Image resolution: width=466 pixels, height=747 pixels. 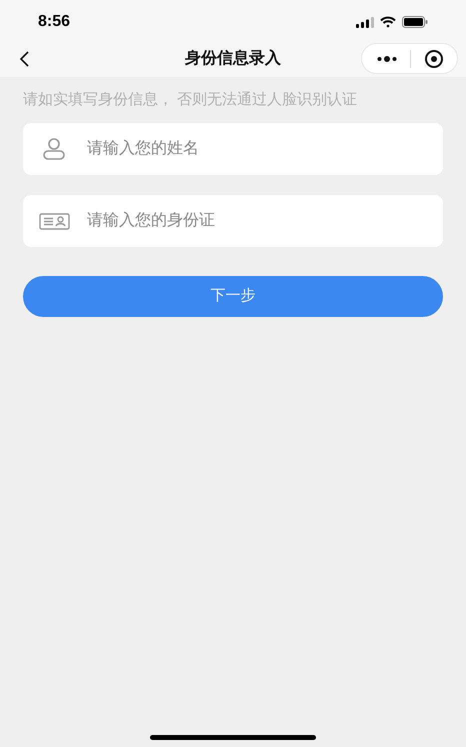 What do you see at coordinates (264, 149) in the screenshot?
I see `input-field: 请输入您的姓名` at bounding box center [264, 149].